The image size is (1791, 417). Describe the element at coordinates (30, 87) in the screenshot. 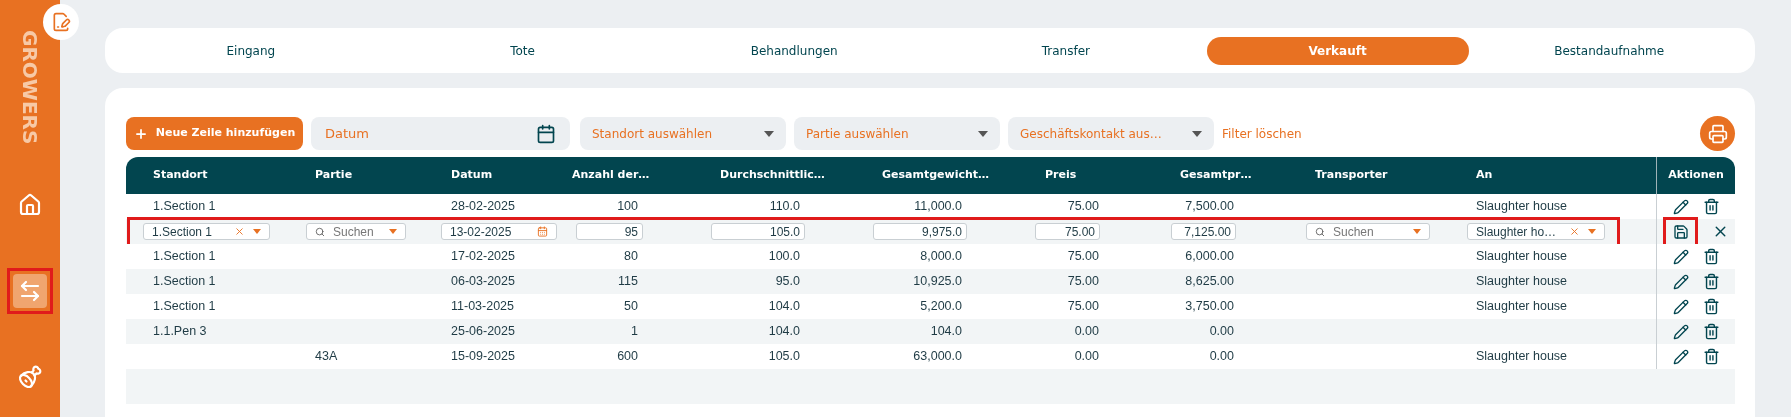

I see `brand-name: GROWERS` at that location.